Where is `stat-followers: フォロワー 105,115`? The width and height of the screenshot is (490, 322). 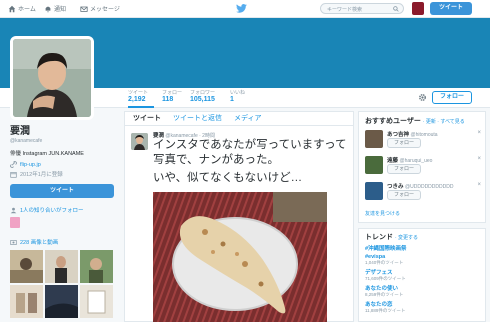 stat-followers: フォロワー 105,115 is located at coordinates (205, 98).